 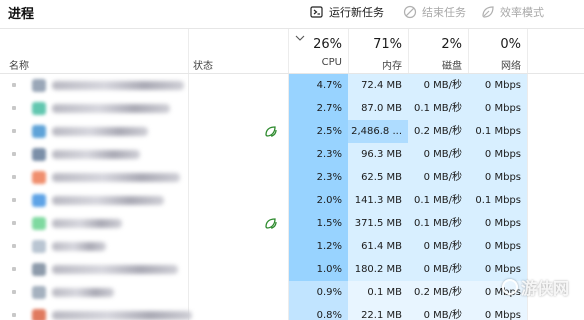 I want to click on page-title: 进程, so click(x=21, y=14).